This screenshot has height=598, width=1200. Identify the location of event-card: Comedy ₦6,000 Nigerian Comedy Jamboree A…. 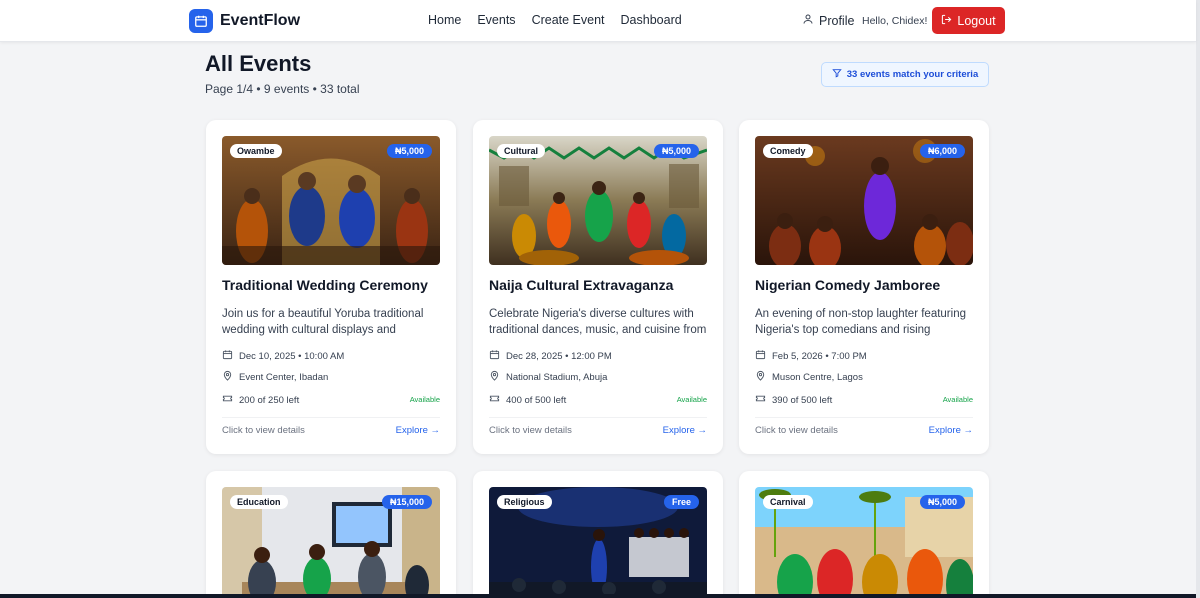
(864, 287).